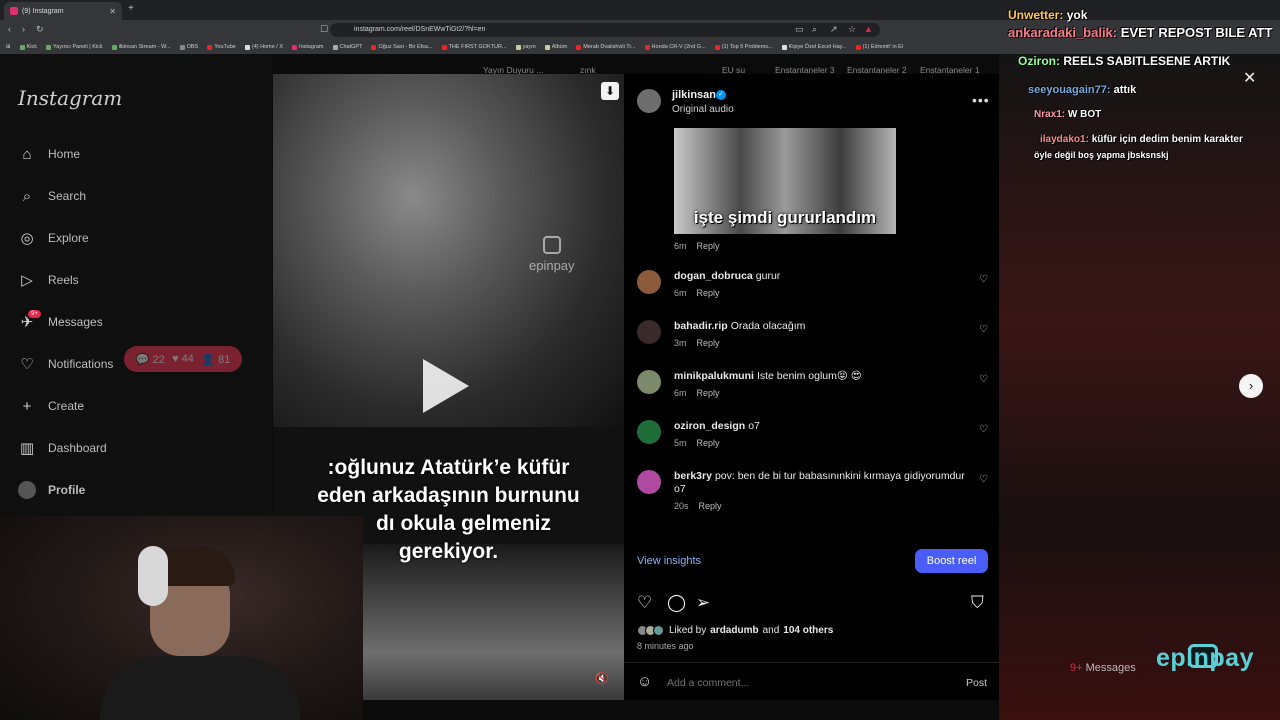 The height and width of the screenshot is (720, 1280). What do you see at coordinates (709, 426) in the screenshot?
I see `comment-username: oziron_design` at bounding box center [709, 426].